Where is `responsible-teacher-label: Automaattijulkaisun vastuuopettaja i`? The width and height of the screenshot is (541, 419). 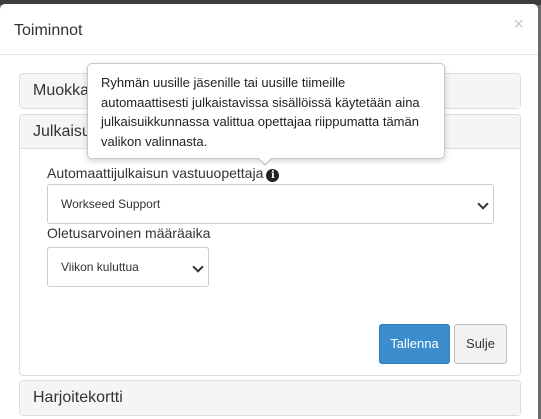 responsible-teacher-label: Automaattijulkaisun vastuuopettaja i is located at coordinates (163, 173).